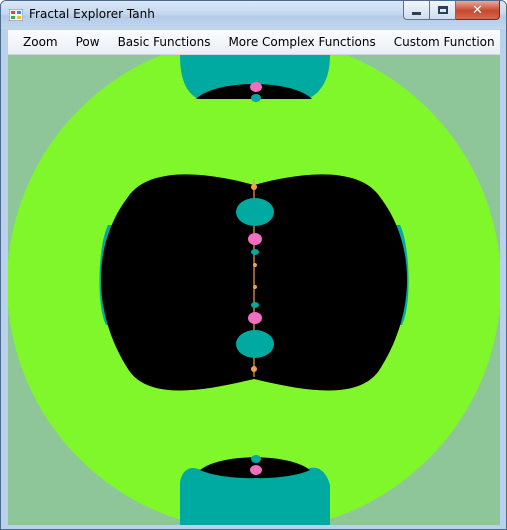 This screenshot has width=507, height=530. I want to click on minimize-button, so click(416, 10).